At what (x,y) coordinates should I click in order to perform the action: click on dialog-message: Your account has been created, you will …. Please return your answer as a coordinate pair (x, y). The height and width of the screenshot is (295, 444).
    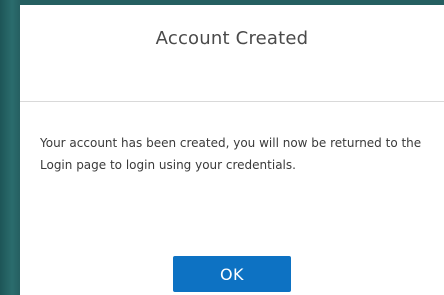
    Looking at the image, I should click on (231, 154).